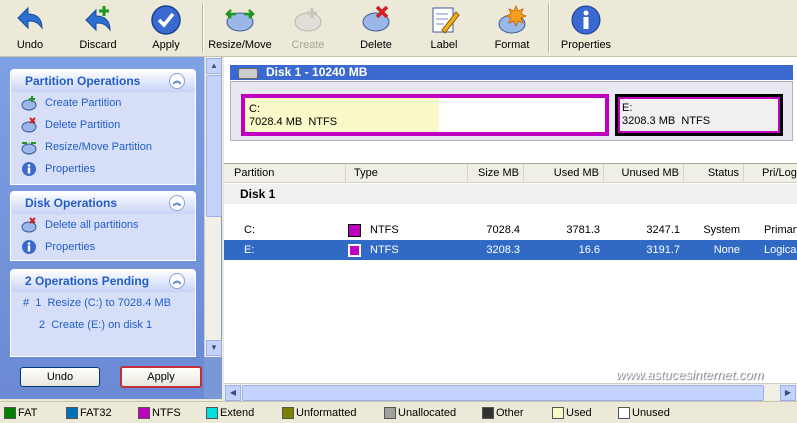  I want to click on legend-item-unused: Unused, so click(644, 413).